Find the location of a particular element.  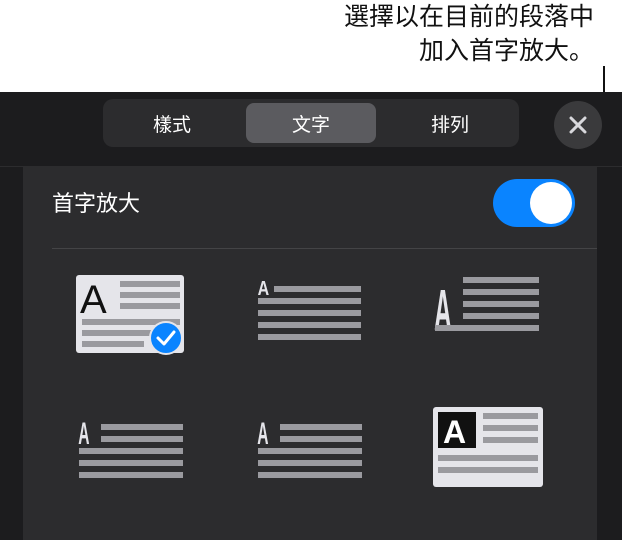

drop-cap-style-5: A is located at coordinates (312, 459).